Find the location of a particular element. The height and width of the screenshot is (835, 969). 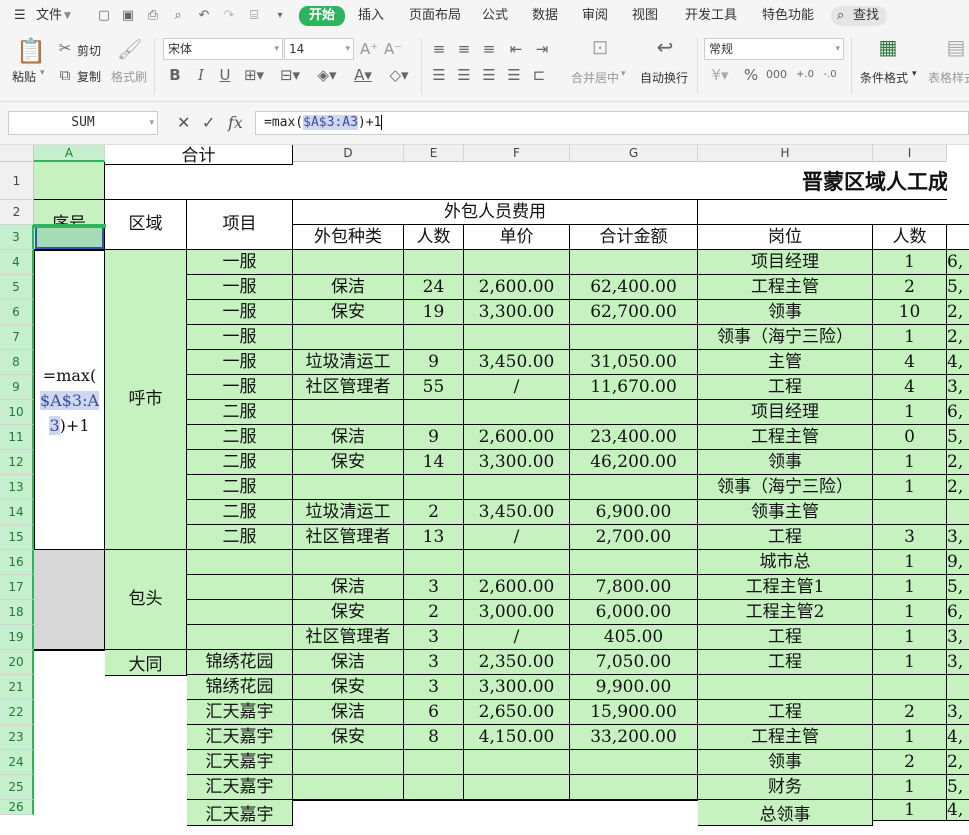

cell-h-8: 主管 is located at coordinates (785, 362).